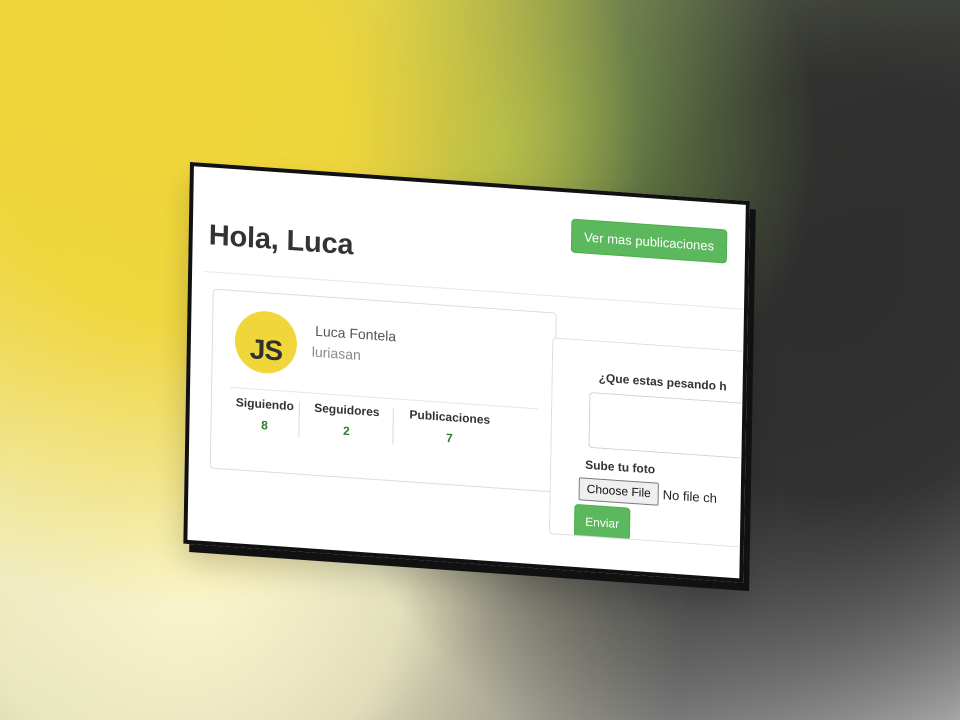 The height and width of the screenshot is (720, 960). I want to click on stat-following-value: 8, so click(264, 425).